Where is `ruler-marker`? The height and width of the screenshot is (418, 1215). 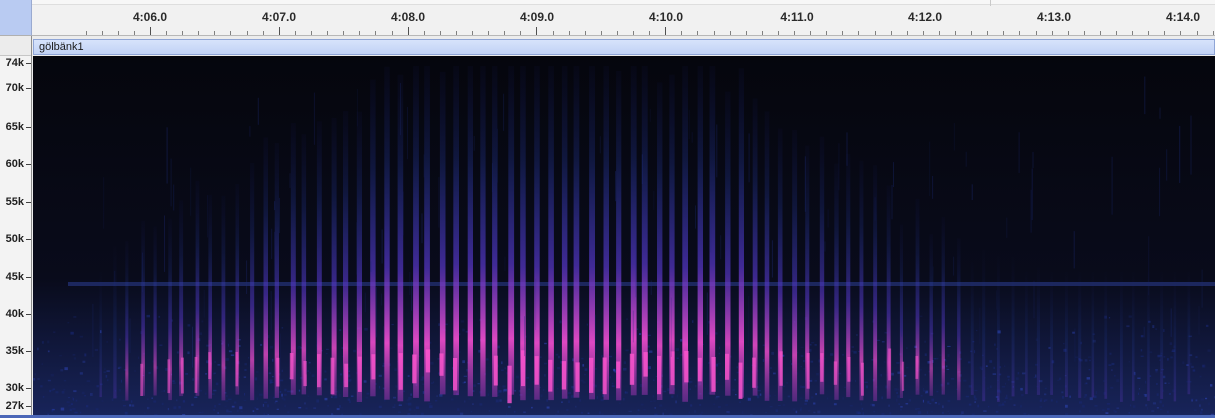 ruler-marker is located at coordinates (990, 3).